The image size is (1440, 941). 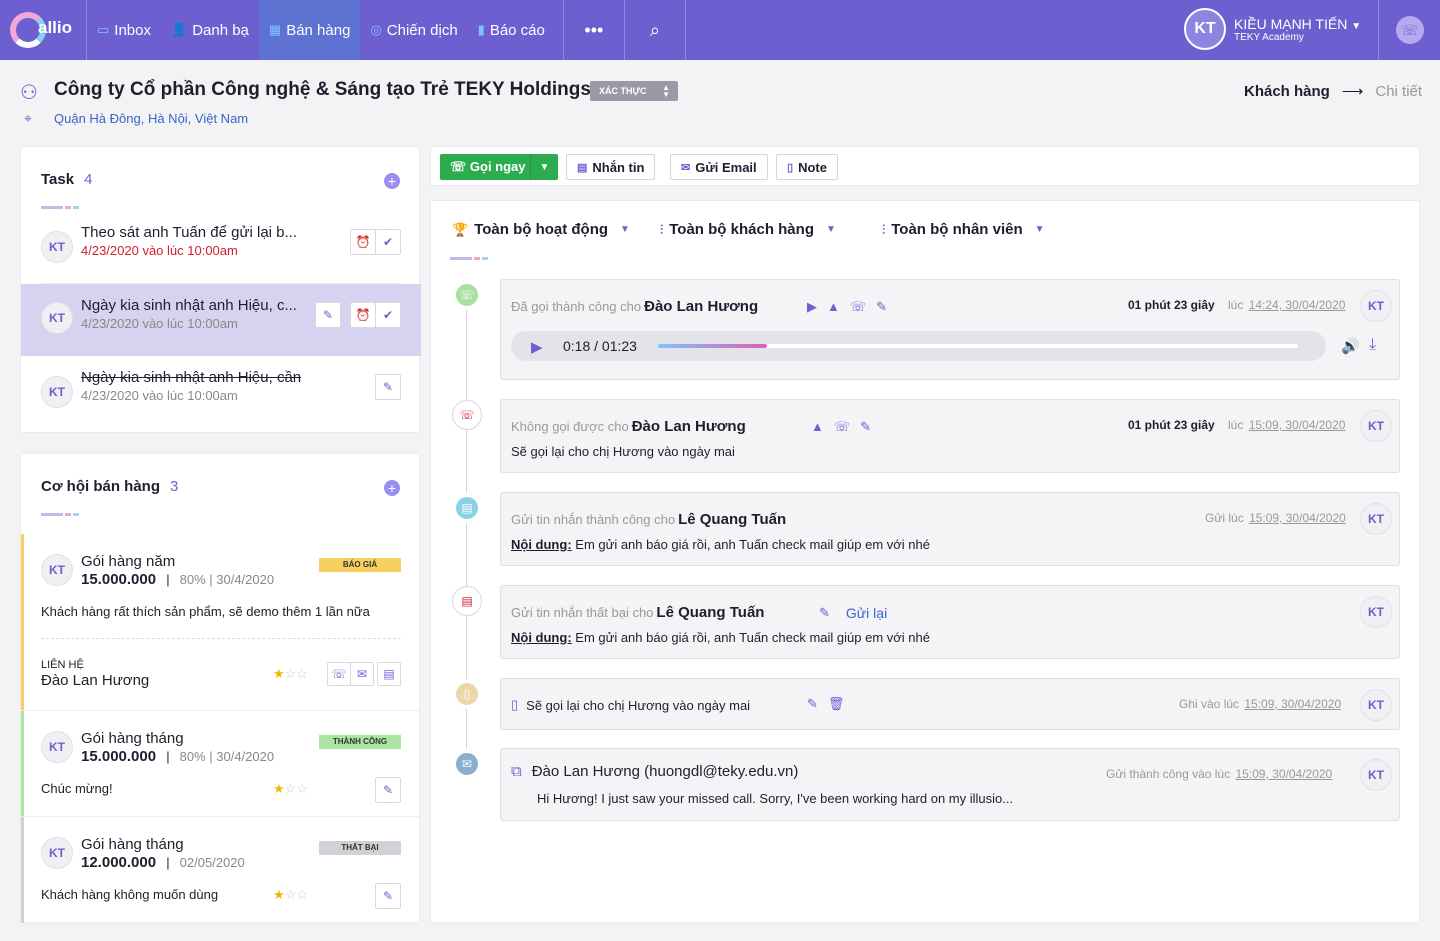 What do you see at coordinates (1297, 305) in the screenshot?
I see `timestamp-value: 14:24, 30/04/2020` at bounding box center [1297, 305].